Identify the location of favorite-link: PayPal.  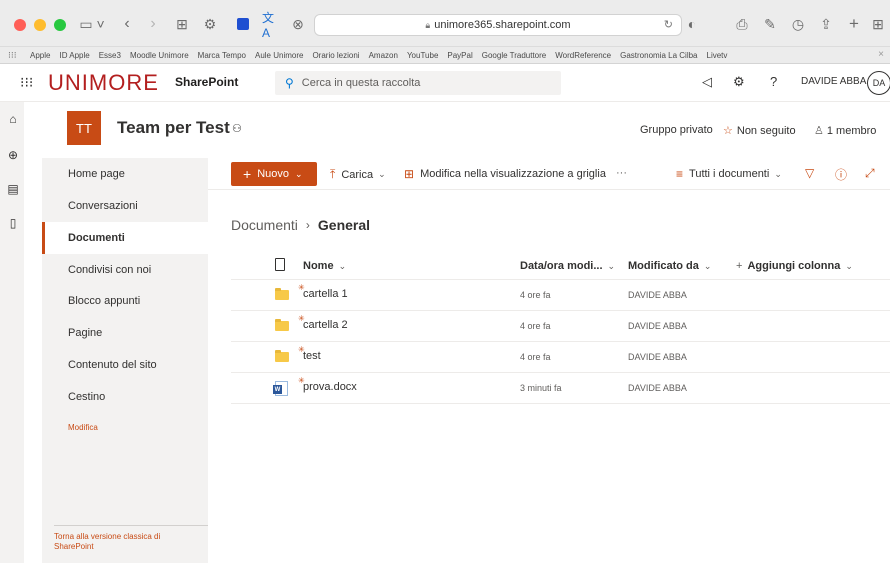
(459, 55).